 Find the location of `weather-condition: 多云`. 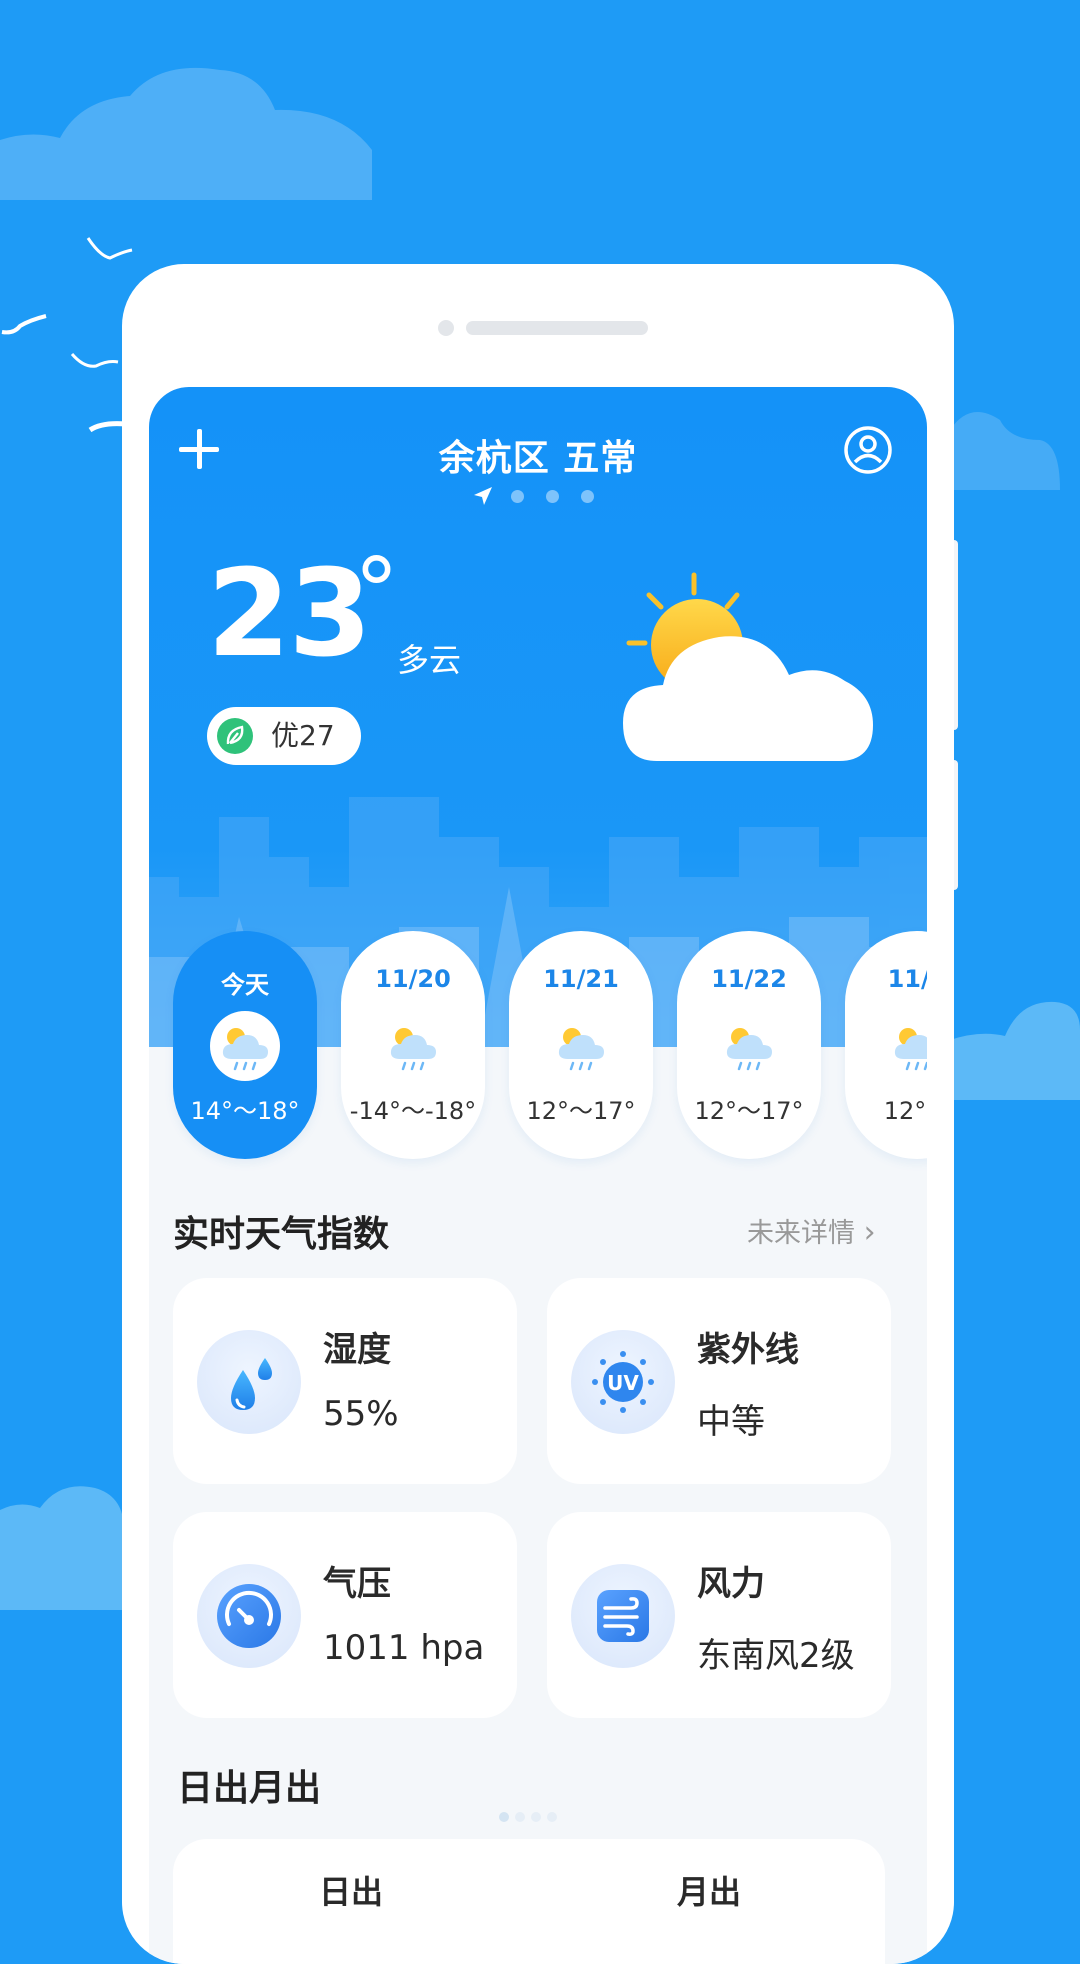

weather-condition: 多云 is located at coordinates (429, 660).